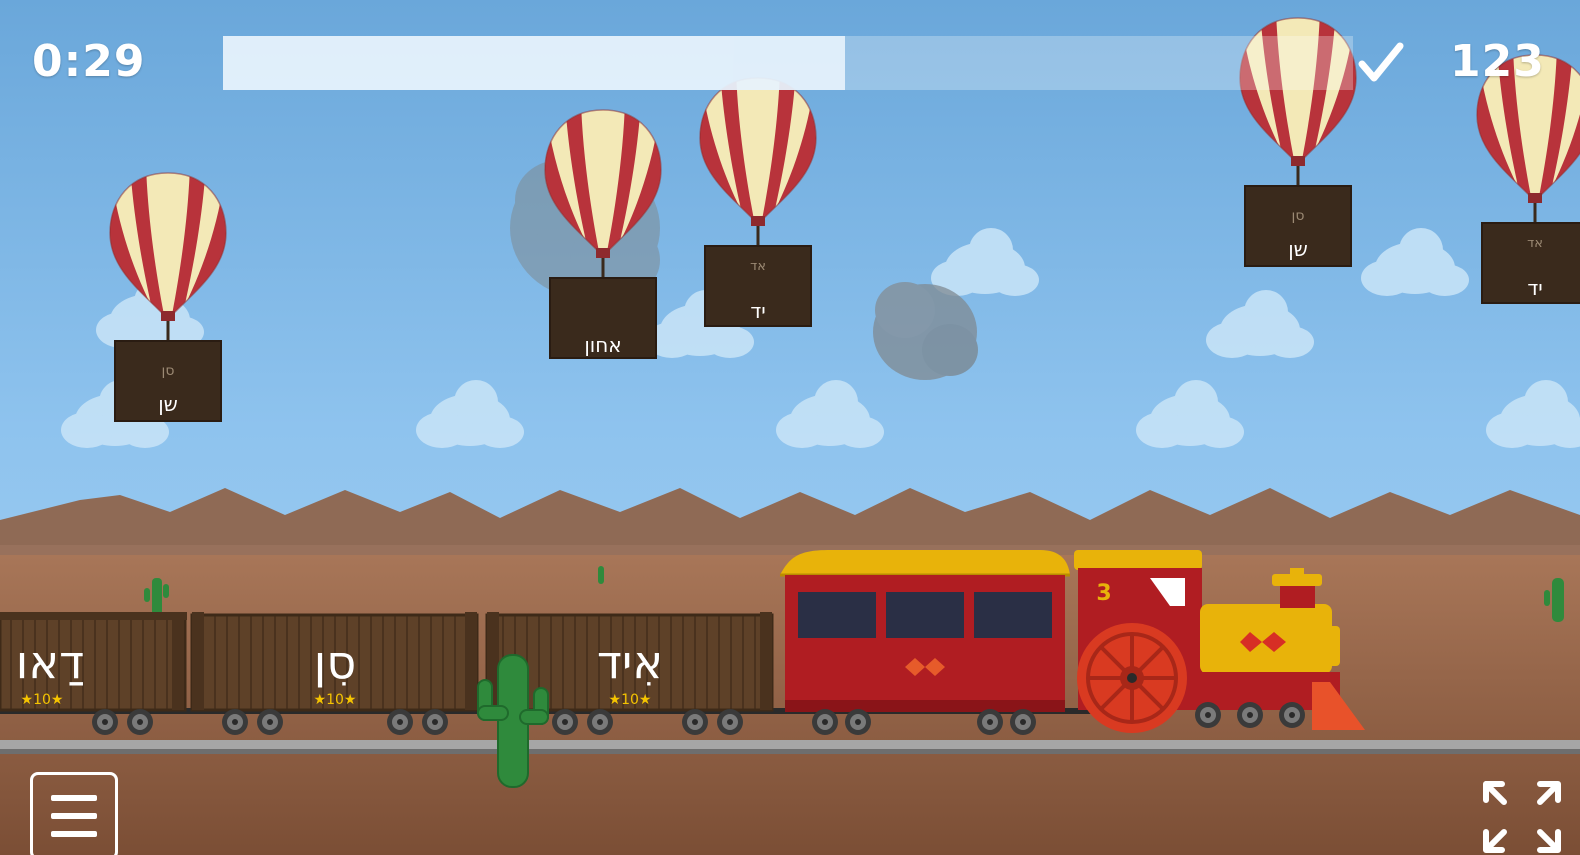 The height and width of the screenshot is (855, 1580). I want to click on fullscreen-expand-icon, so click(1522, 817).